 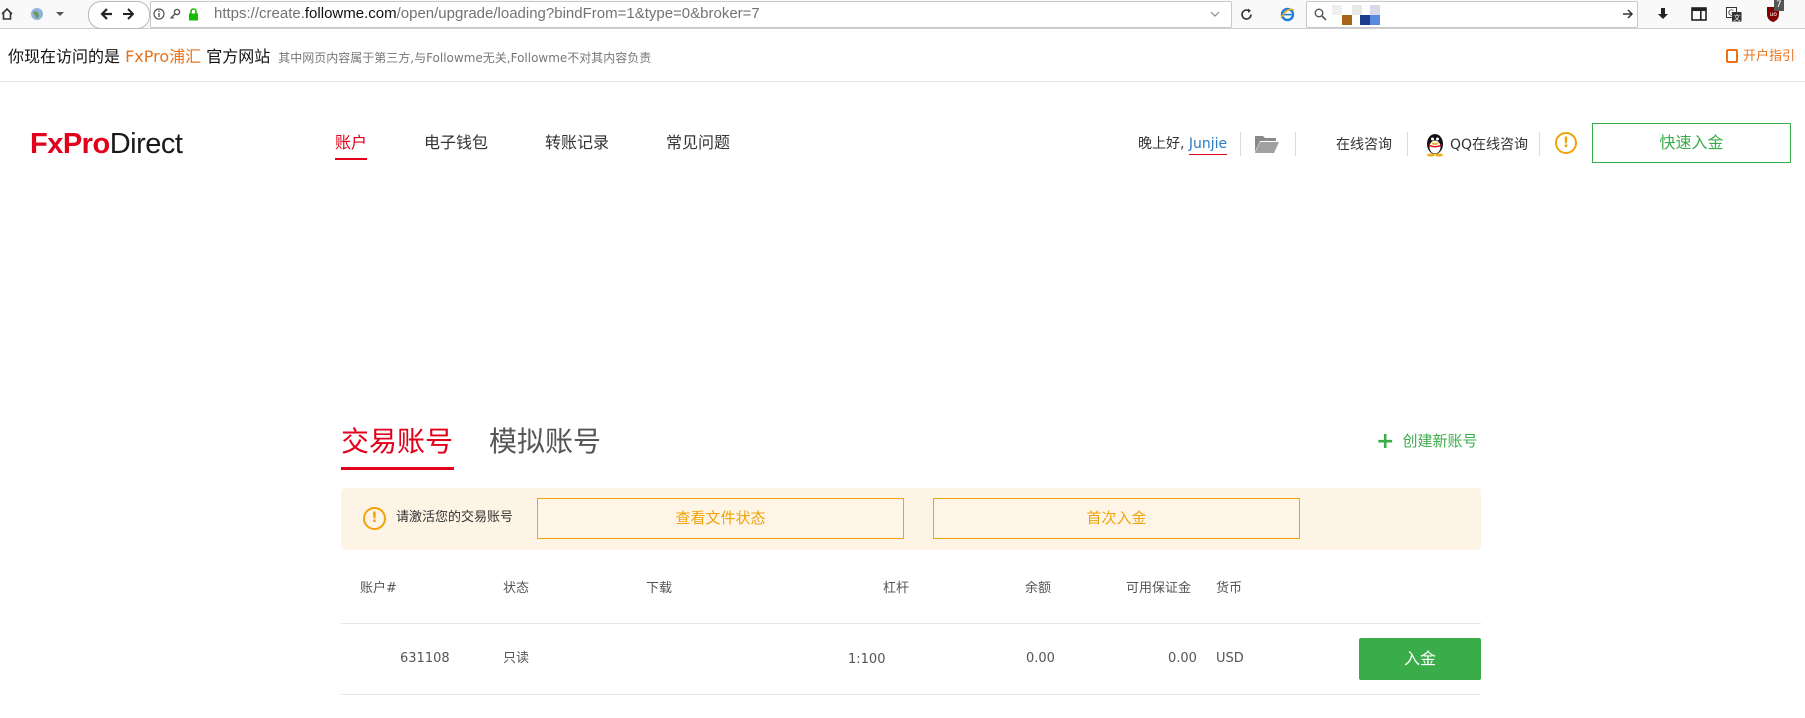 What do you see at coordinates (911, 694) in the screenshot?
I see `row-divider` at bounding box center [911, 694].